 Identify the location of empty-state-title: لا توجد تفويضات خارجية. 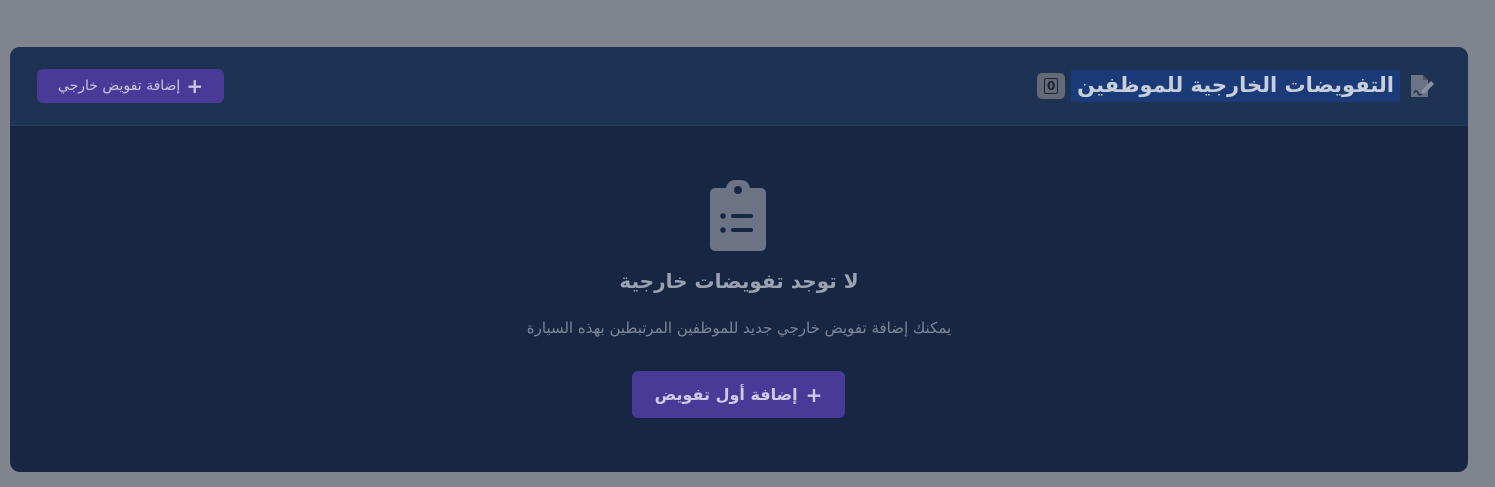
(739, 281).